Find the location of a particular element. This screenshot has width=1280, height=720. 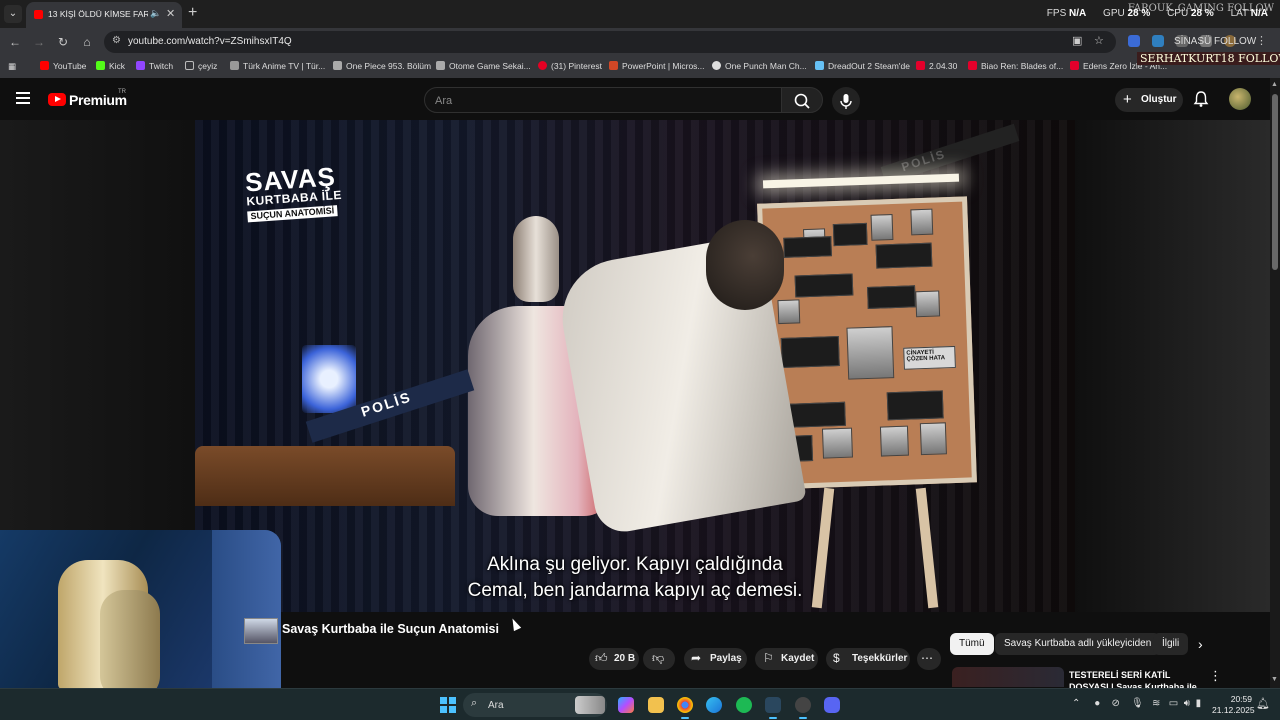

obs-icon is located at coordinates (803, 708).